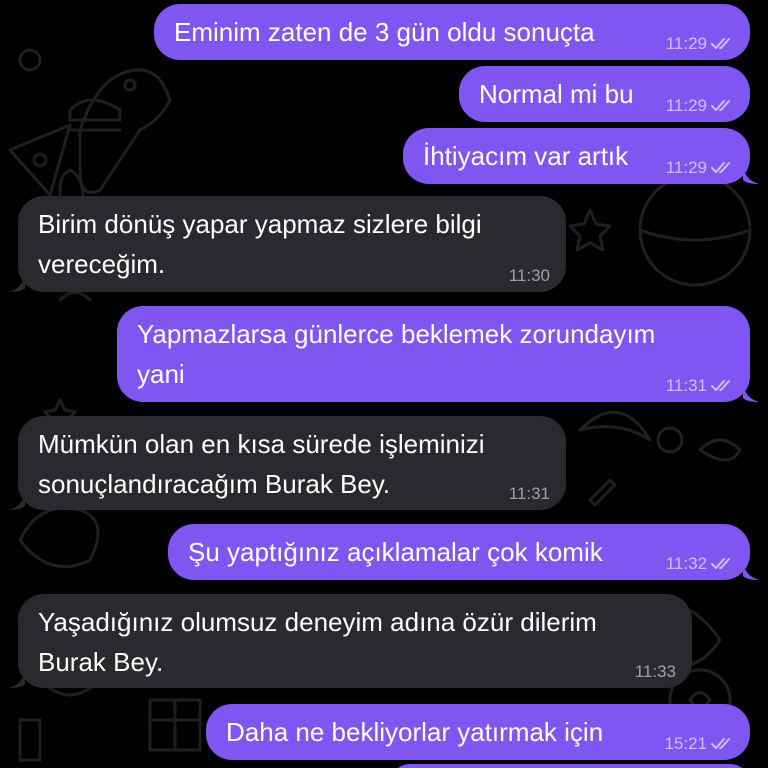 This screenshot has height=768, width=768. Describe the element at coordinates (102, 264) in the screenshot. I see `message-text-line: vereceğim.` at that location.